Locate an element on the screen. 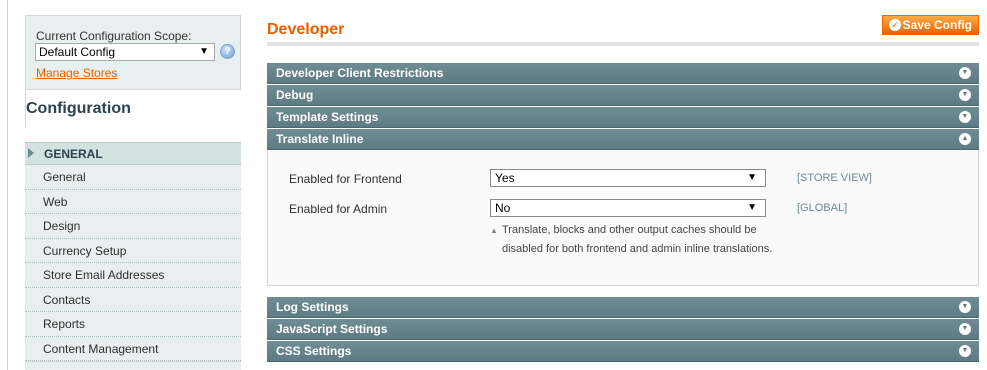  help-icon: ? is located at coordinates (227, 51).